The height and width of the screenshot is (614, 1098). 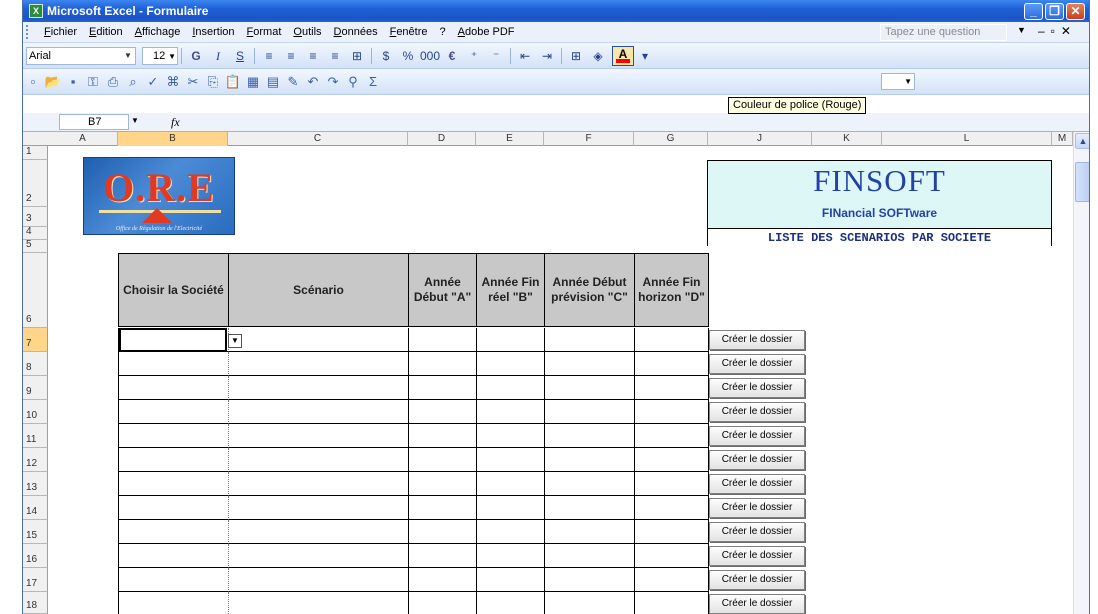 What do you see at coordinates (196, 56) in the screenshot?
I see `bold-button: G` at bounding box center [196, 56].